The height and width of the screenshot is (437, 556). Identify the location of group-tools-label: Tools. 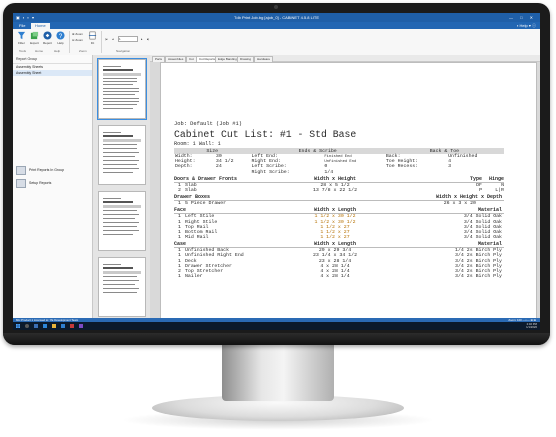
(23, 51).